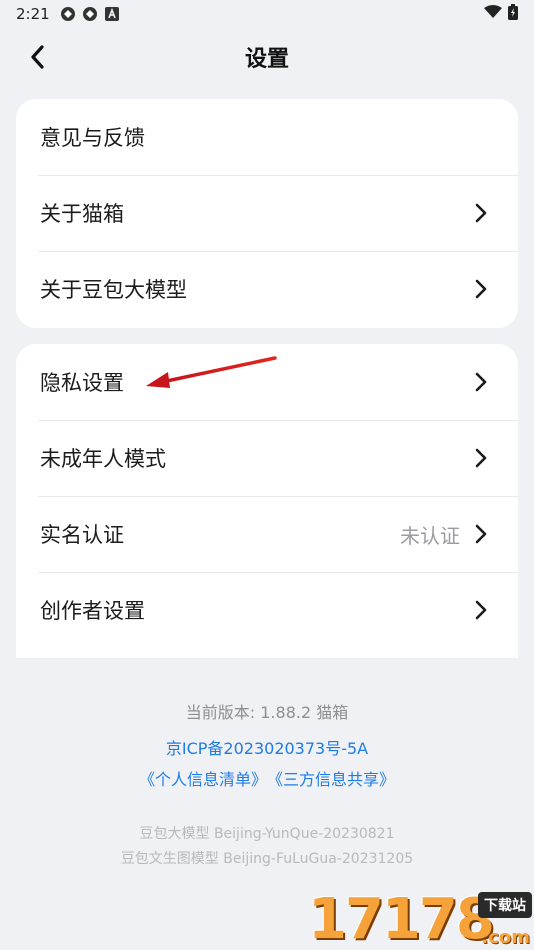 The height and width of the screenshot is (950, 534). I want to click on watermark-digits: 17178, so click(401, 918).